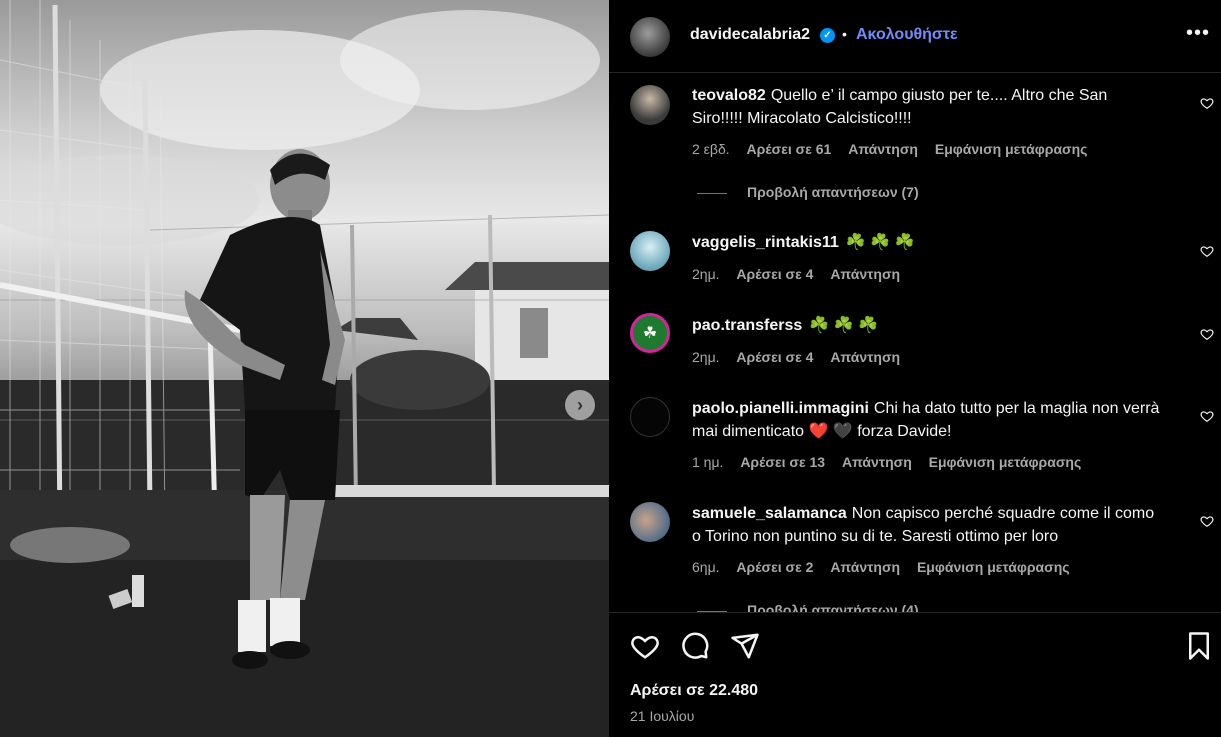 The width and height of the screenshot is (1221, 737). Describe the element at coordinates (650, 333) in the screenshot. I see `commenter-avatar: ☘` at that location.